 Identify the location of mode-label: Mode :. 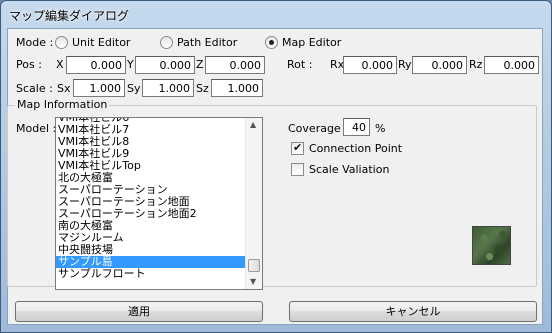
(35, 42).